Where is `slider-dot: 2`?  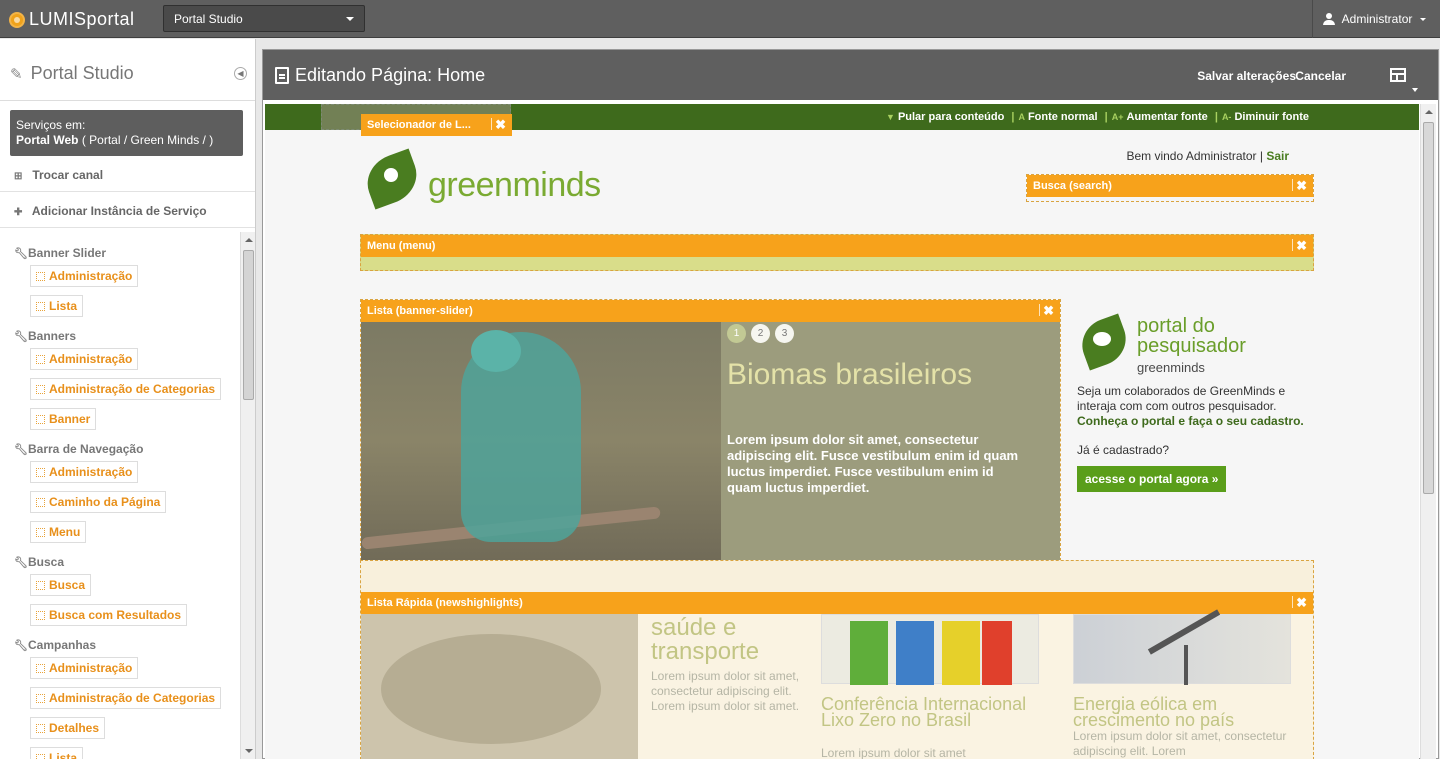 slider-dot: 2 is located at coordinates (760, 333).